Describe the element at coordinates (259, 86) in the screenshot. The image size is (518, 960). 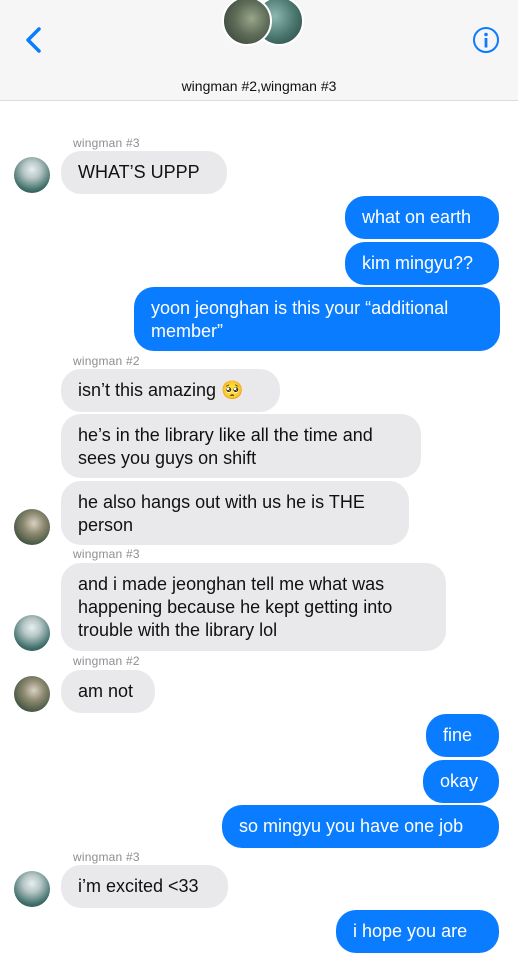
I see `conversation-title: wingman #2,wingman #3` at that location.